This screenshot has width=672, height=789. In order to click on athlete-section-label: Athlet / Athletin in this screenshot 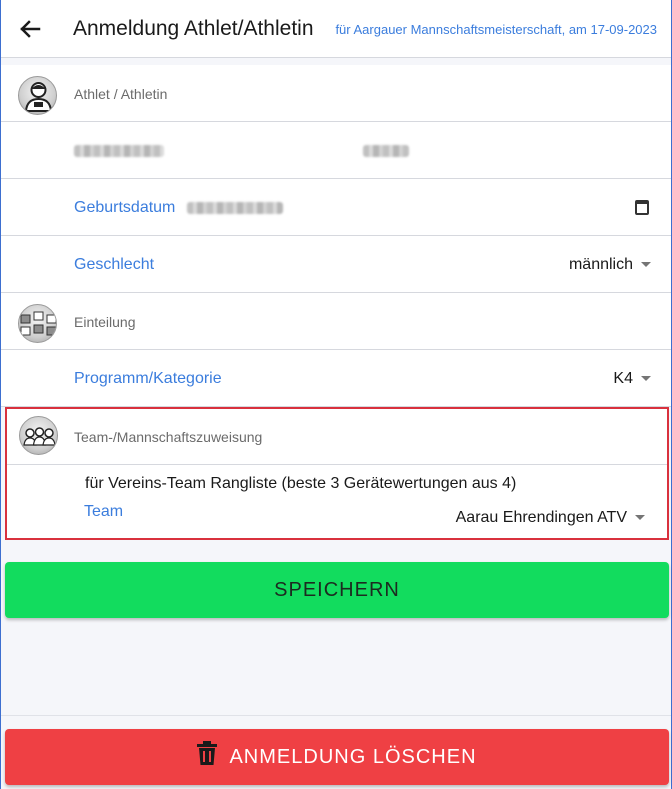, I will do `click(121, 94)`.